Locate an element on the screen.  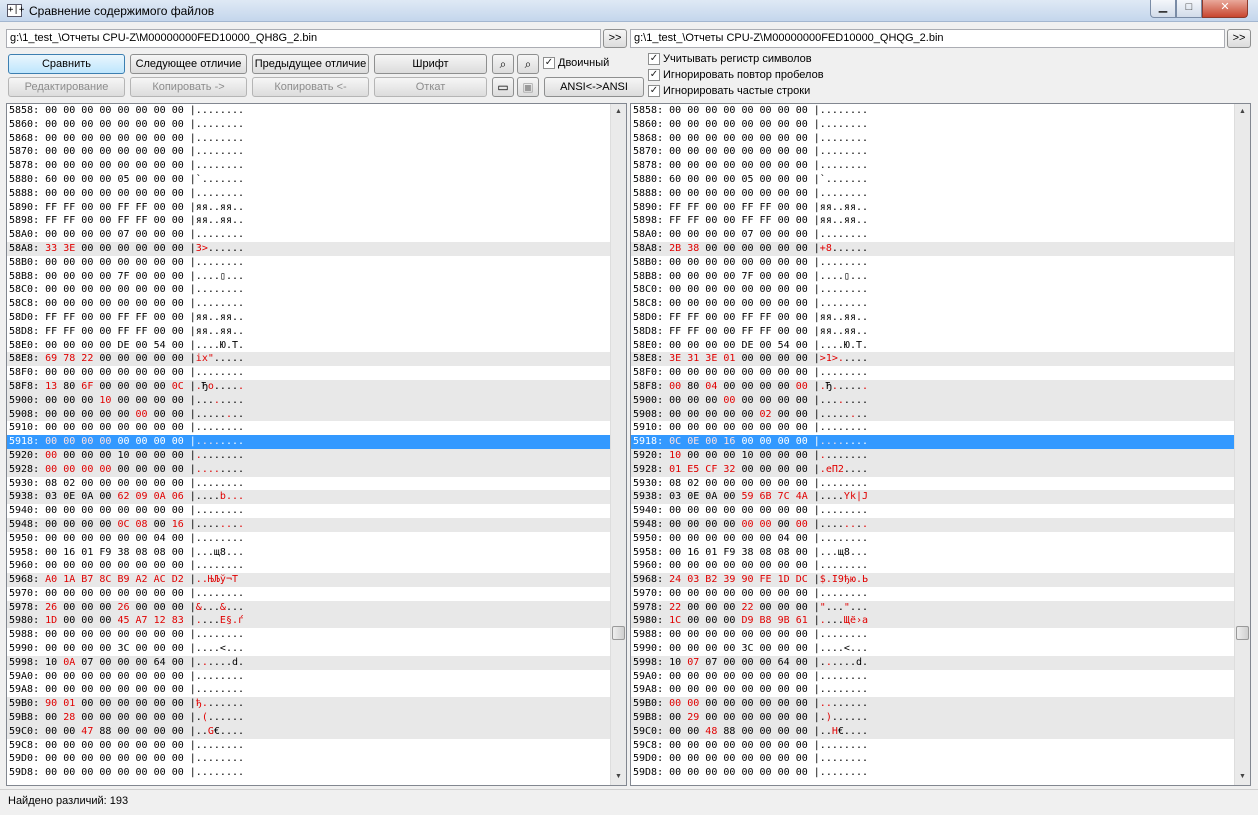
edit-button: Редактирование is located at coordinates (66, 87).